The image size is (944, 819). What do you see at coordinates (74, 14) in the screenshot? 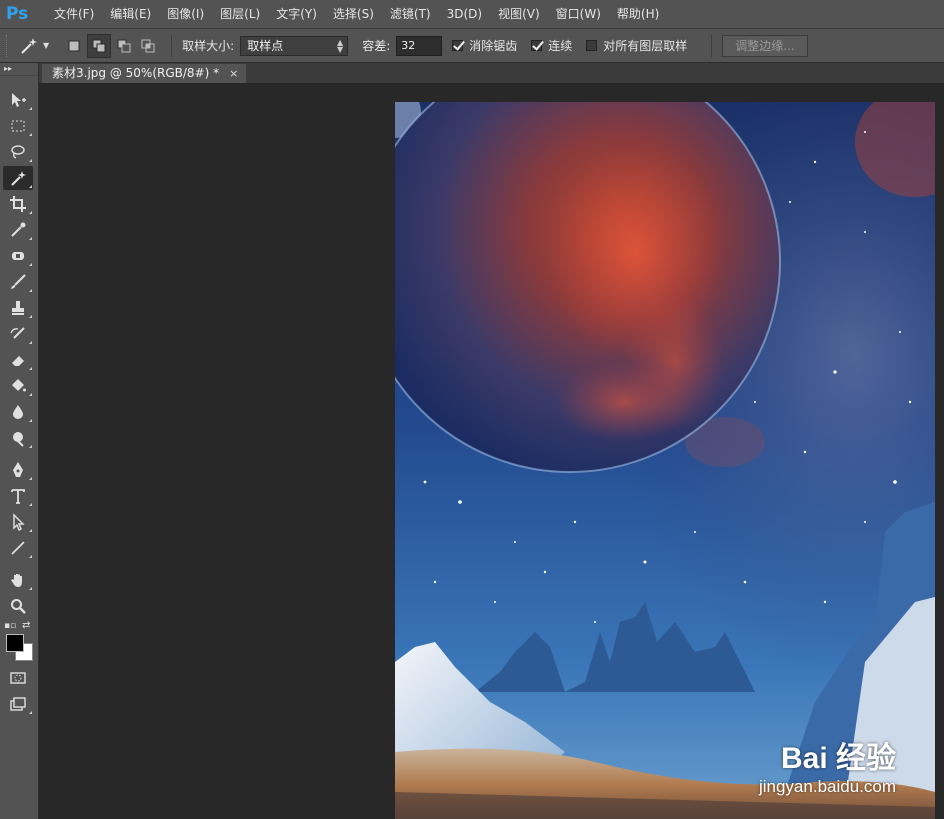
I see `menu-file: 文件(F)` at bounding box center [74, 14].